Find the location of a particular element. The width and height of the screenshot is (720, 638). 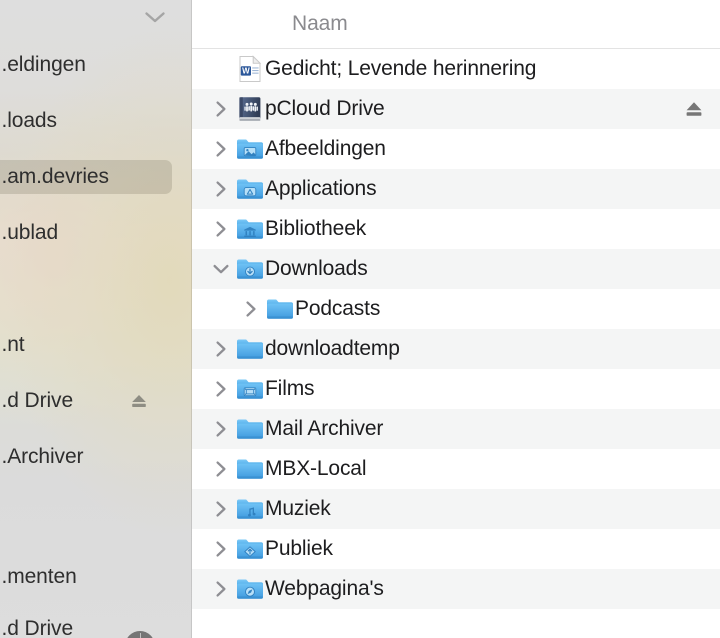

sites-folder-icon is located at coordinates (250, 589).